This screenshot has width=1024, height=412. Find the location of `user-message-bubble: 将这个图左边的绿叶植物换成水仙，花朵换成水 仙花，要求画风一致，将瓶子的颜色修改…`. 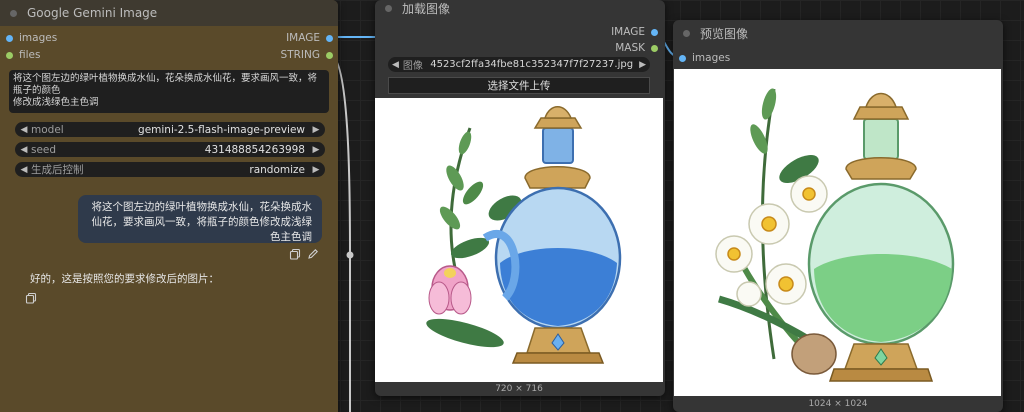

user-message-bubble: 将这个图左边的绿叶植物换成水仙，花朵换成水 仙花，要求画风一致，将瓶子的颜色修改… is located at coordinates (200, 219).